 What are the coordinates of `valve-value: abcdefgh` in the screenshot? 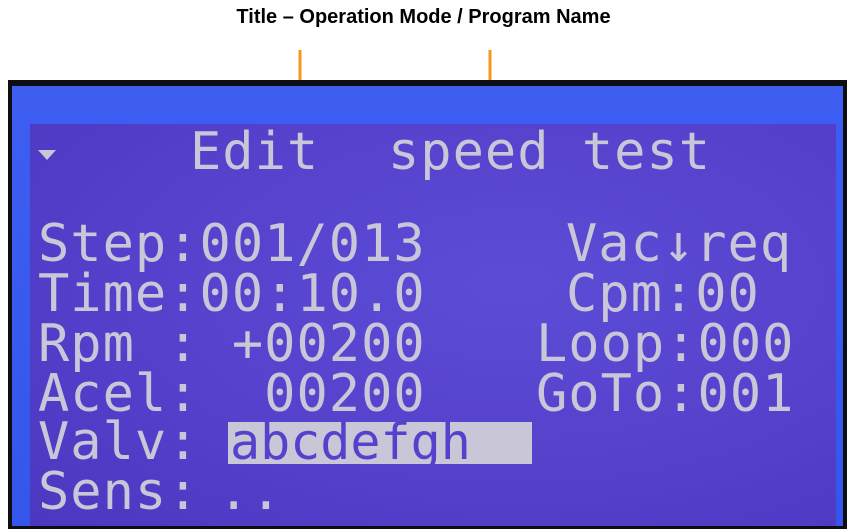 It's located at (350, 442).